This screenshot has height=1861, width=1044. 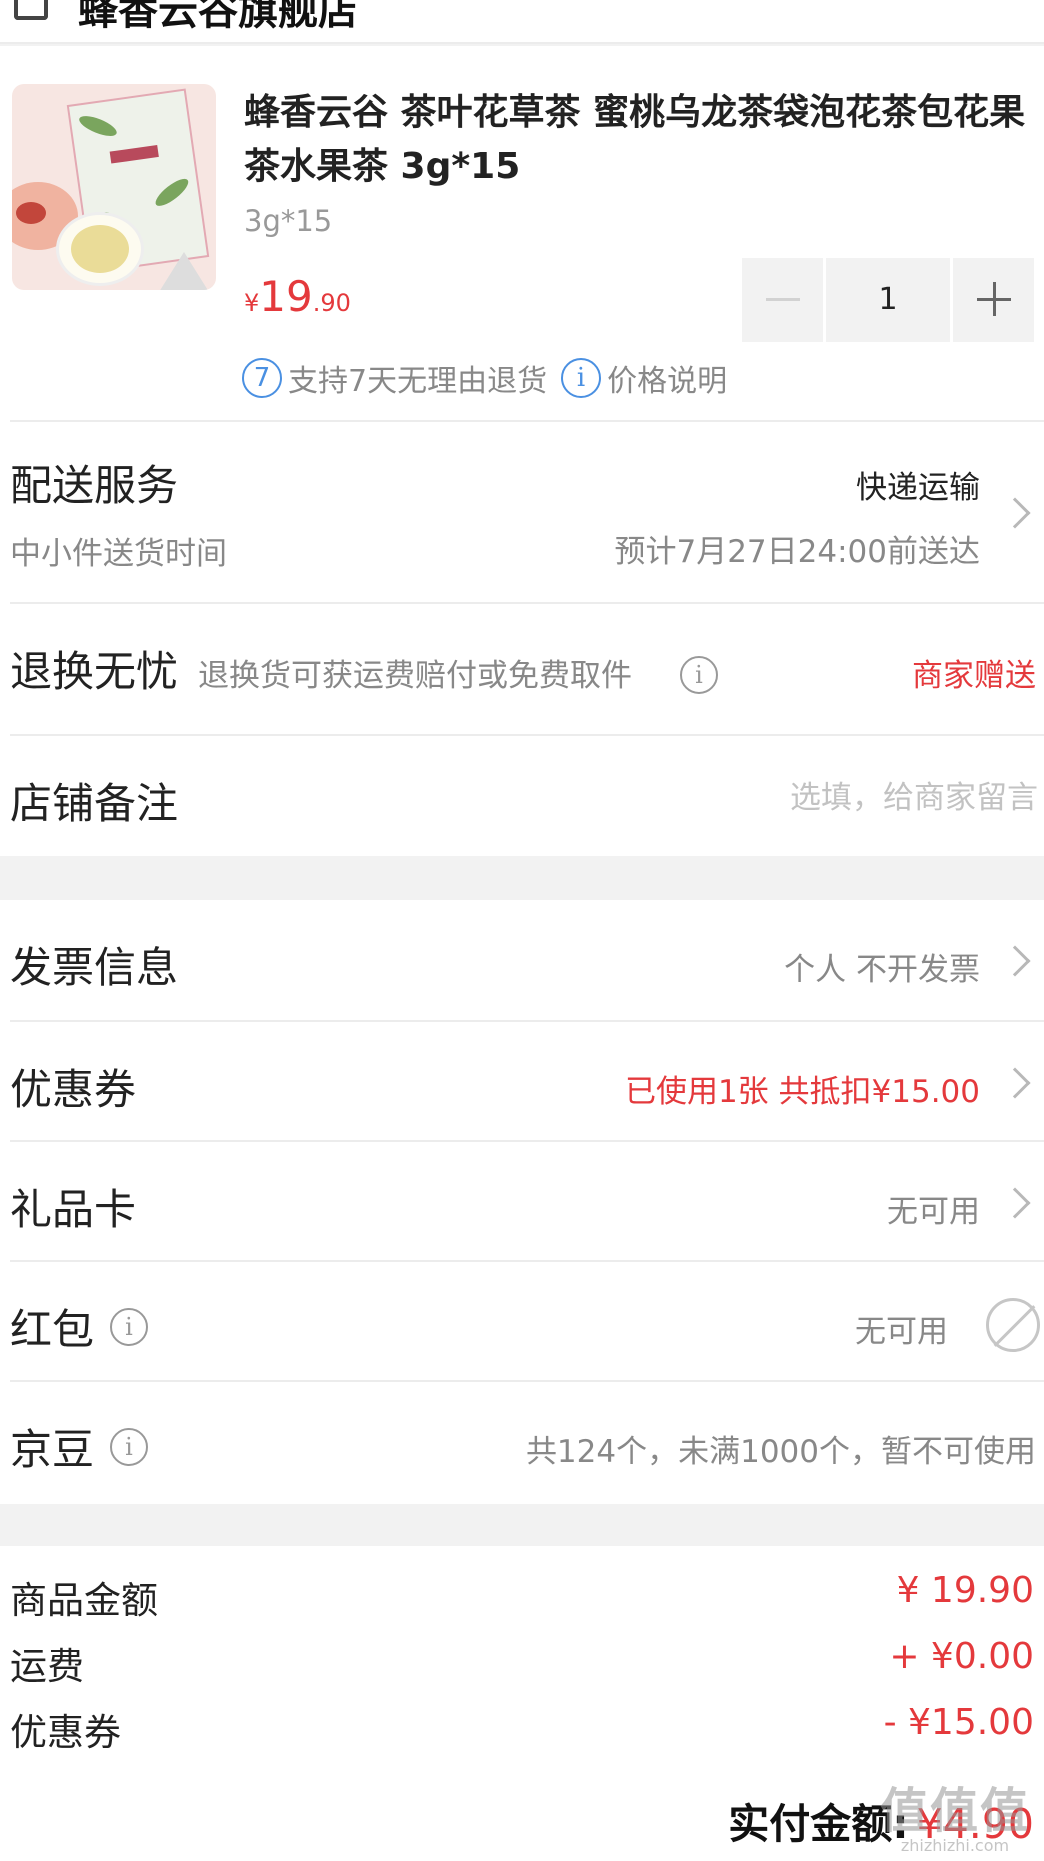 I want to click on shipping-fee-row: 运费 + ¥0.00, so click(x=522, y=1660).